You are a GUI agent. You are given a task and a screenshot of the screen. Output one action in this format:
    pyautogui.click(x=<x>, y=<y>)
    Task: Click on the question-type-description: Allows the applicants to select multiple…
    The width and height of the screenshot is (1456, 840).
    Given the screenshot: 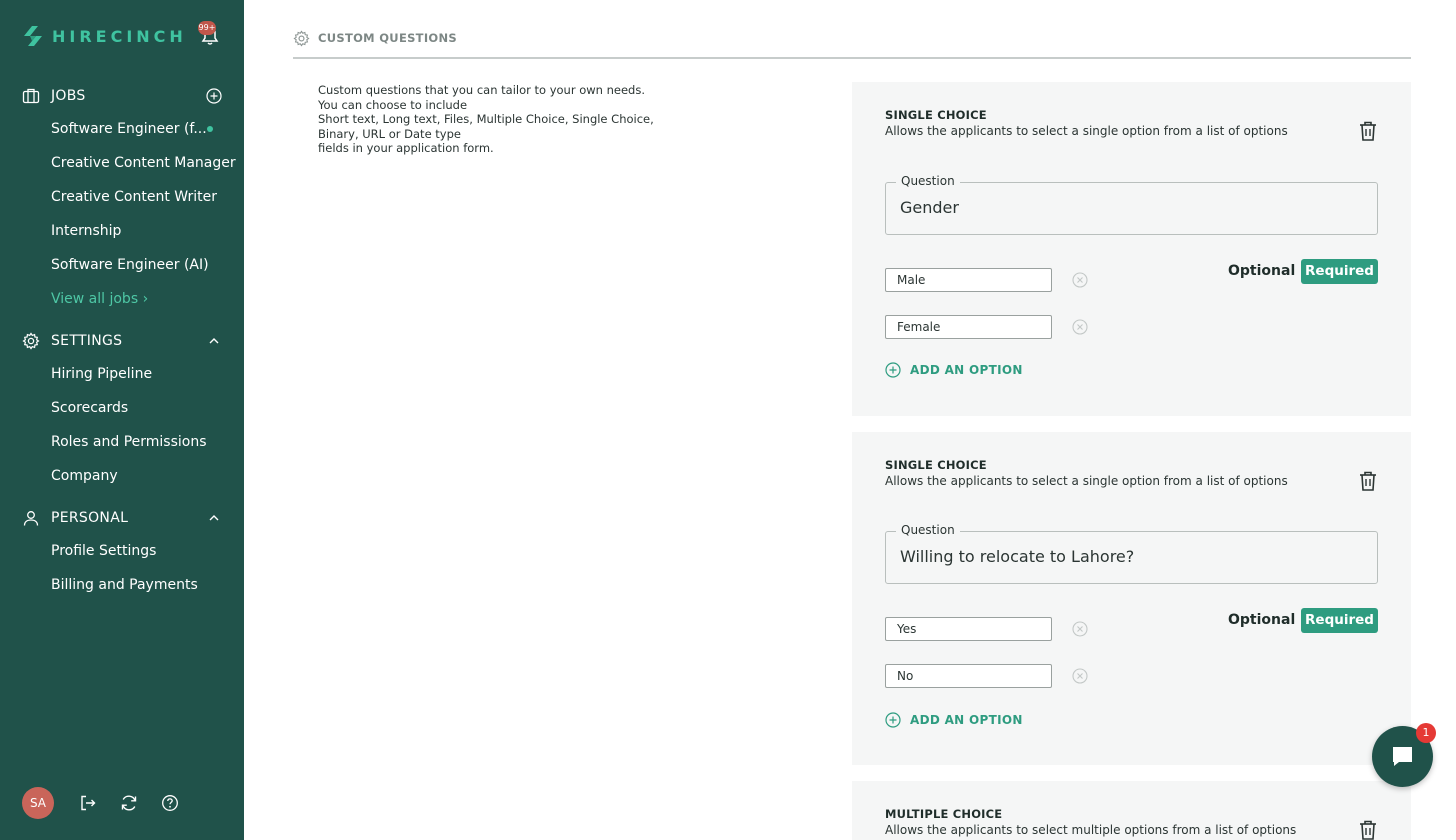 What is the action you would take?
    pyautogui.click(x=1091, y=830)
    